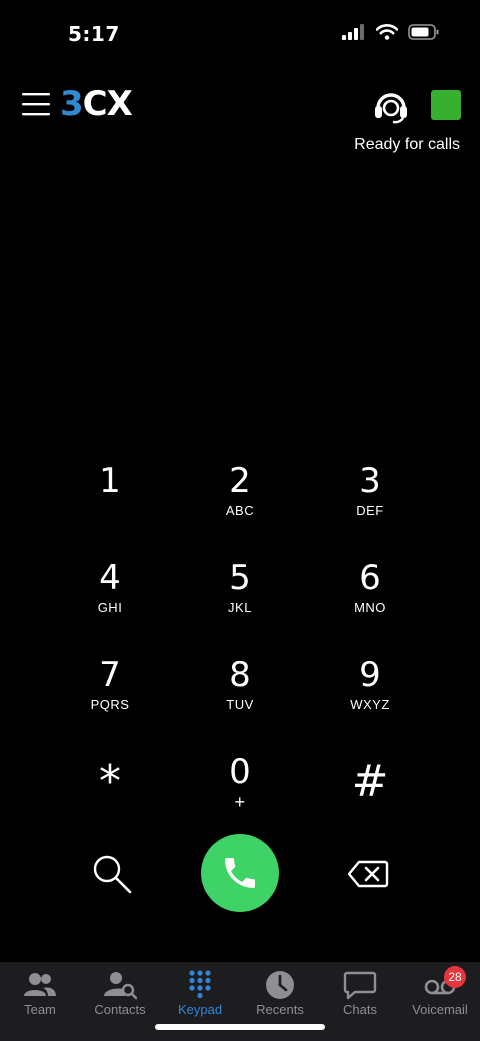 The image size is (480, 1041). Describe the element at coordinates (280, 985) in the screenshot. I see `clock-icon` at that location.